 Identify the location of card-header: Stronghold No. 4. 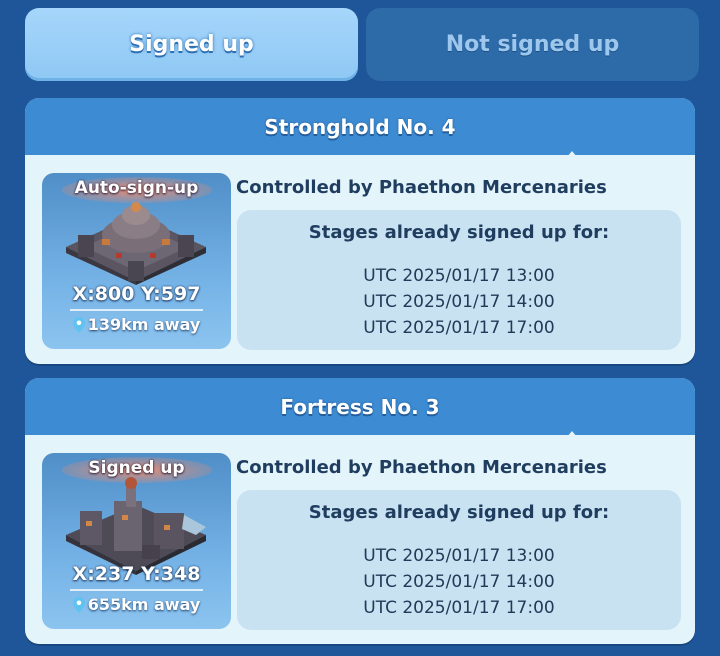
(360, 127).